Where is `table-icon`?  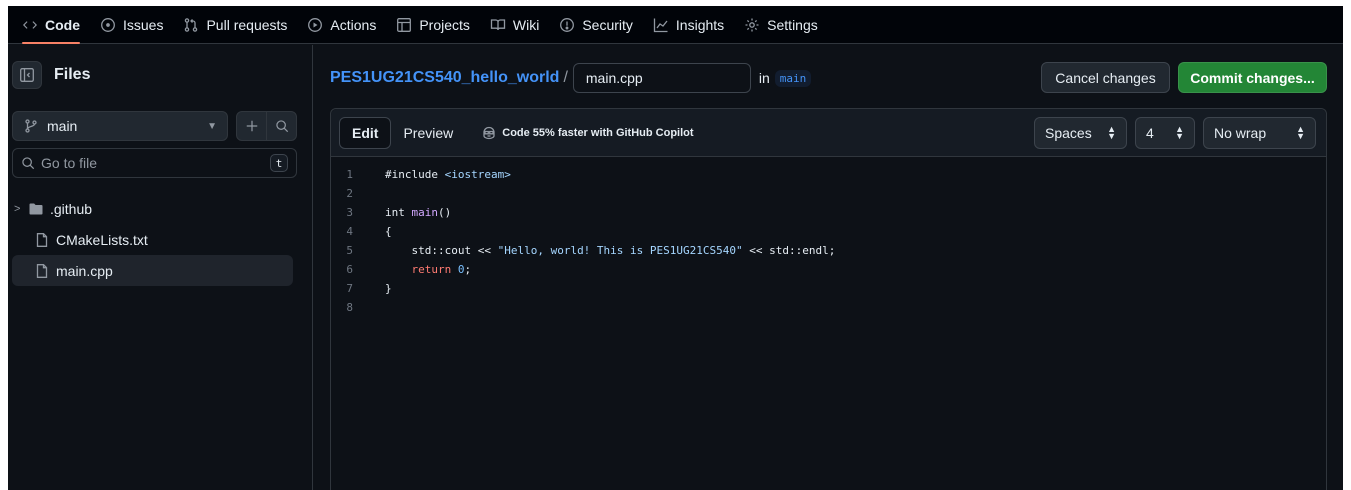
table-icon is located at coordinates (404, 25).